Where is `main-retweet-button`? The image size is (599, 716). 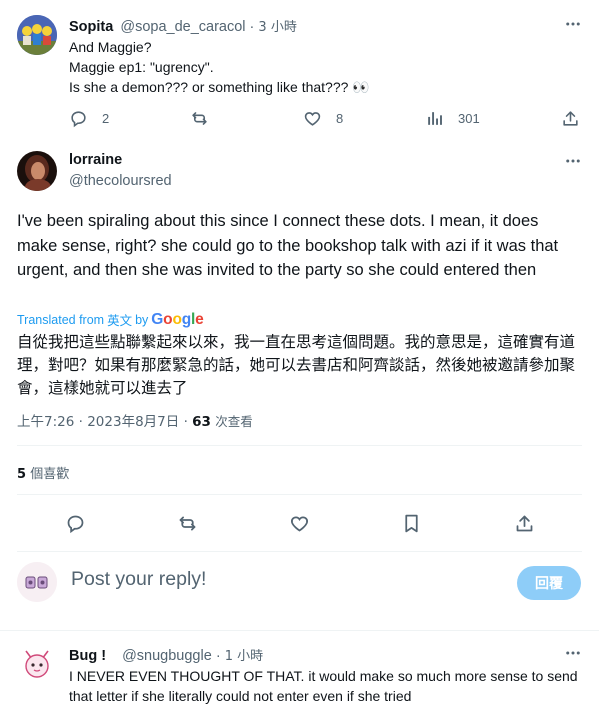 main-retweet-button is located at coordinates (187, 523).